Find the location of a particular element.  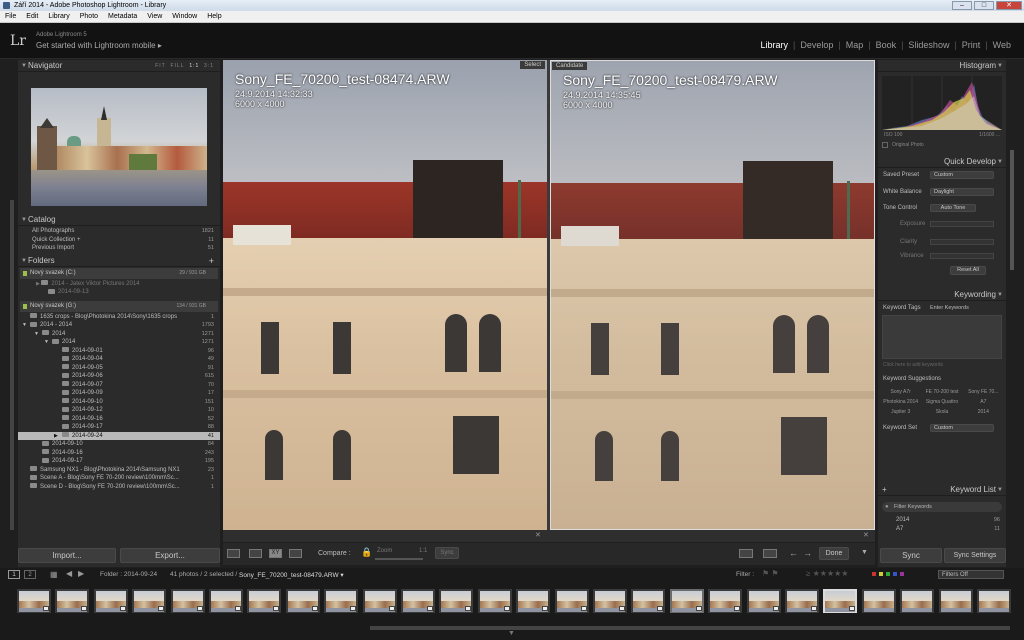

folder-item: 2014-09-07 70 is located at coordinates (119, 385).